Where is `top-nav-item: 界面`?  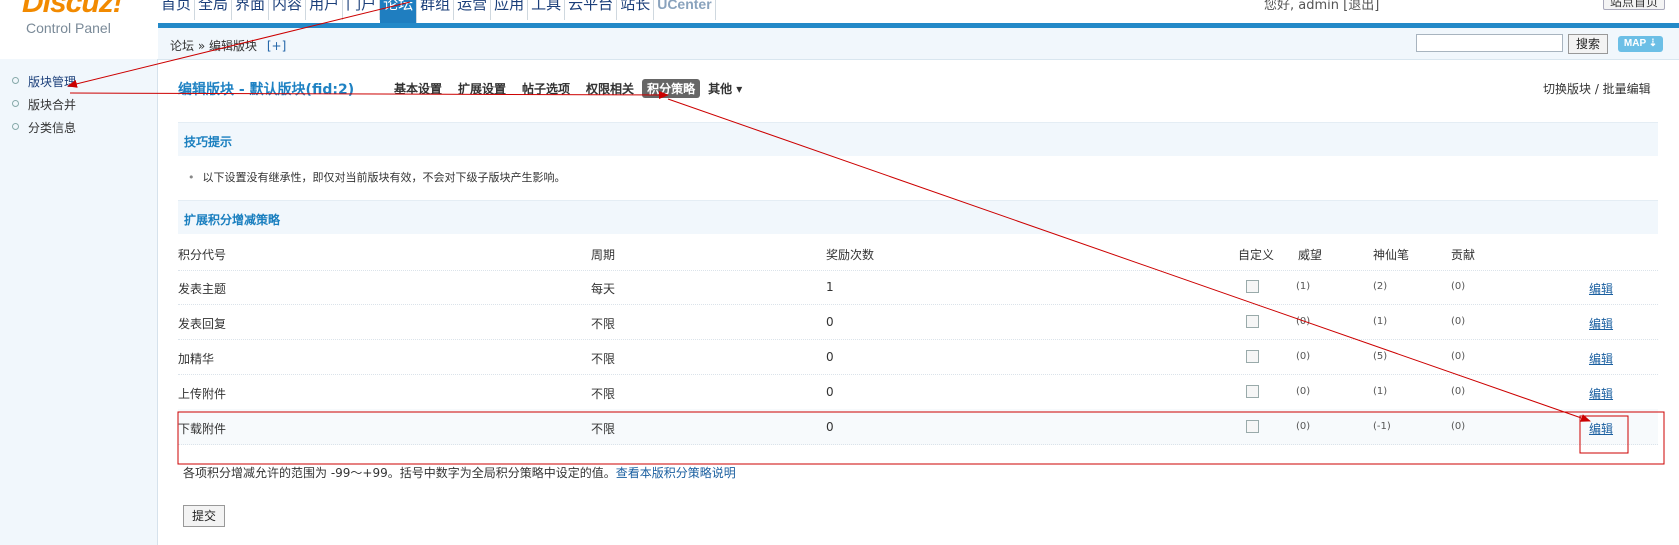 top-nav-item: 界面 is located at coordinates (251, 10).